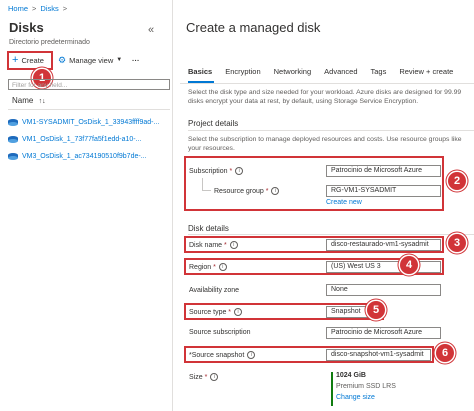 The height and width of the screenshot is (411, 474). I want to click on step-badge-4: 4, so click(409, 265).